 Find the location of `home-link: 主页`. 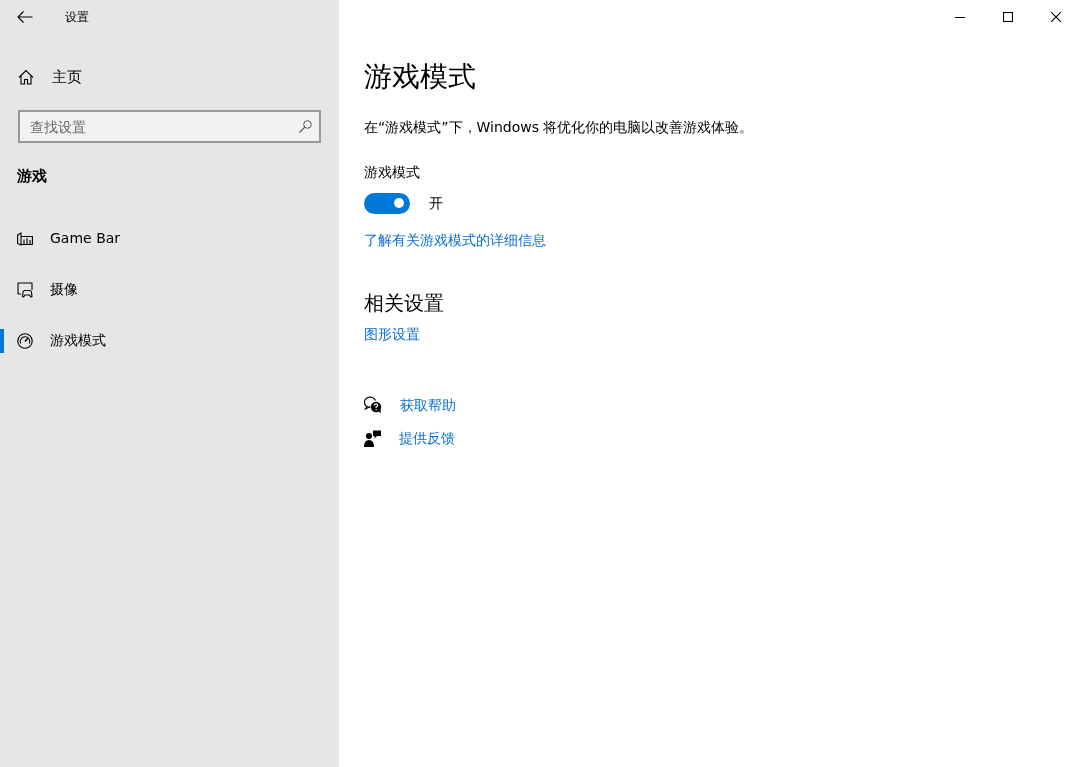

home-link: 主页 is located at coordinates (169, 77).